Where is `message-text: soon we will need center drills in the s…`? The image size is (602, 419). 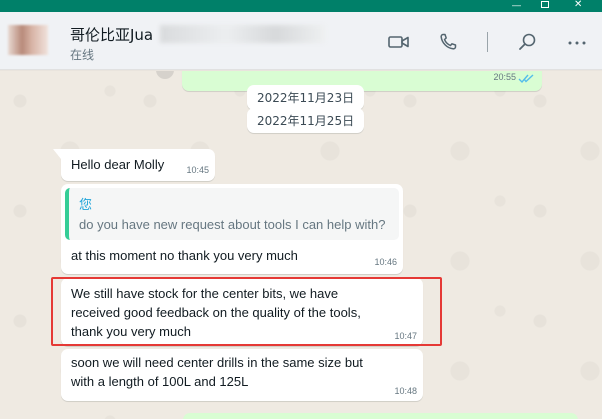 message-text: soon we will need center drills in the s… is located at coordinates (217, 372).